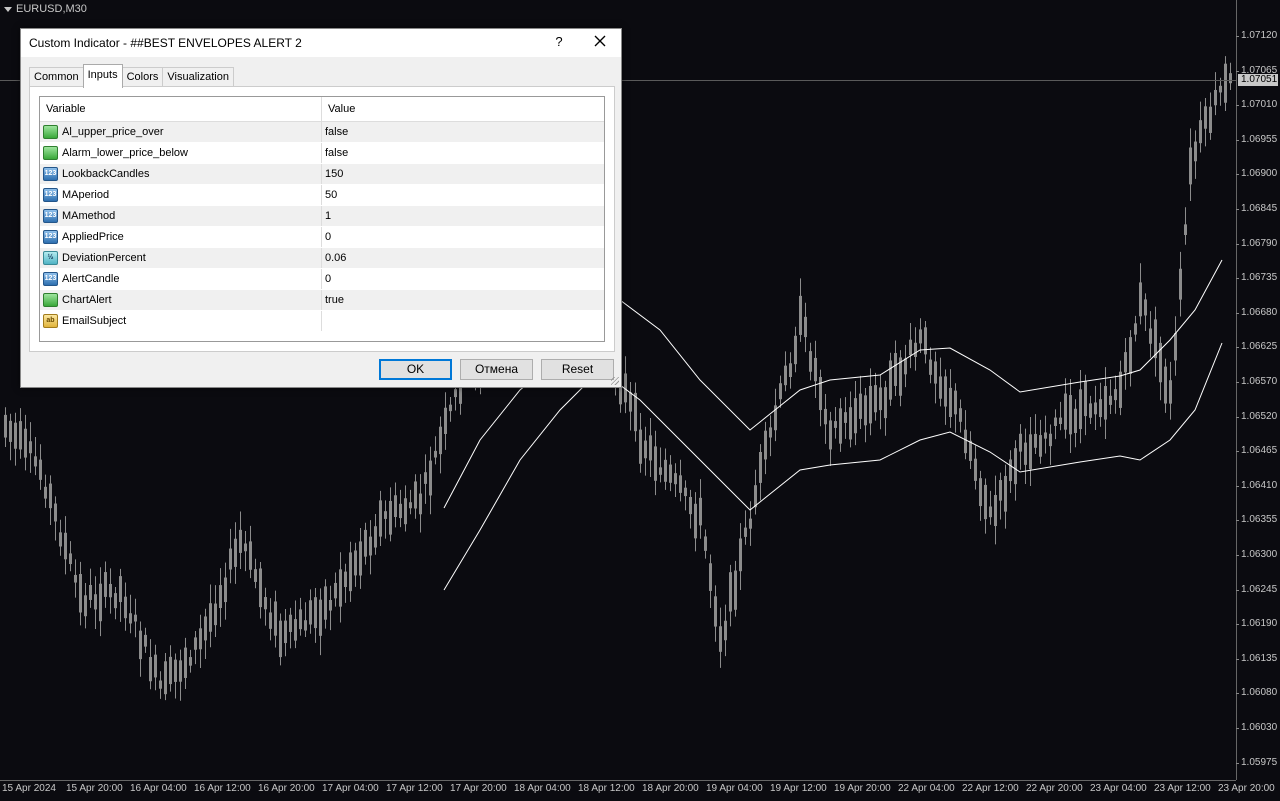  I want to click on time-tick-label: 17 Apr 04:00, so click(350, 788).